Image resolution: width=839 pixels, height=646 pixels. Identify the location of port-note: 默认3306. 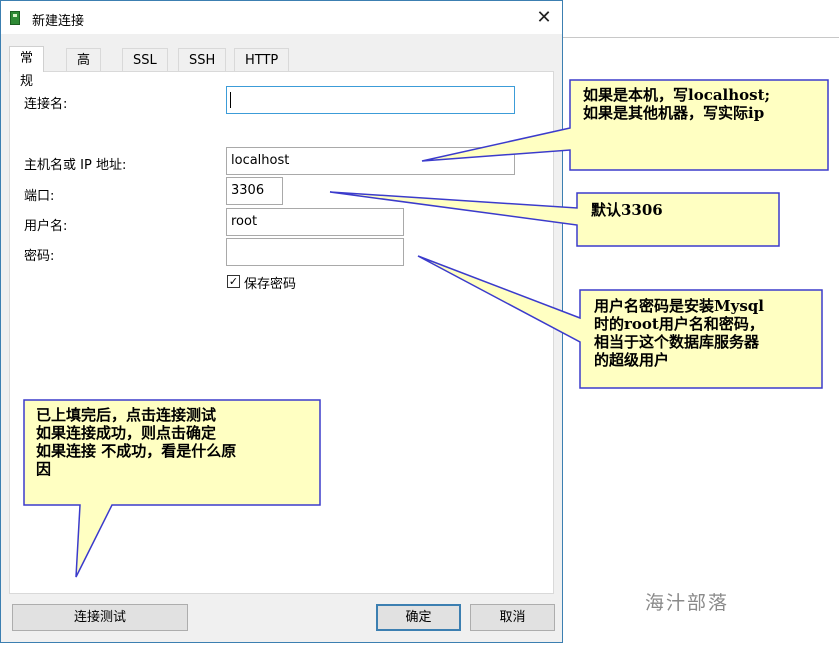
(627, 210).